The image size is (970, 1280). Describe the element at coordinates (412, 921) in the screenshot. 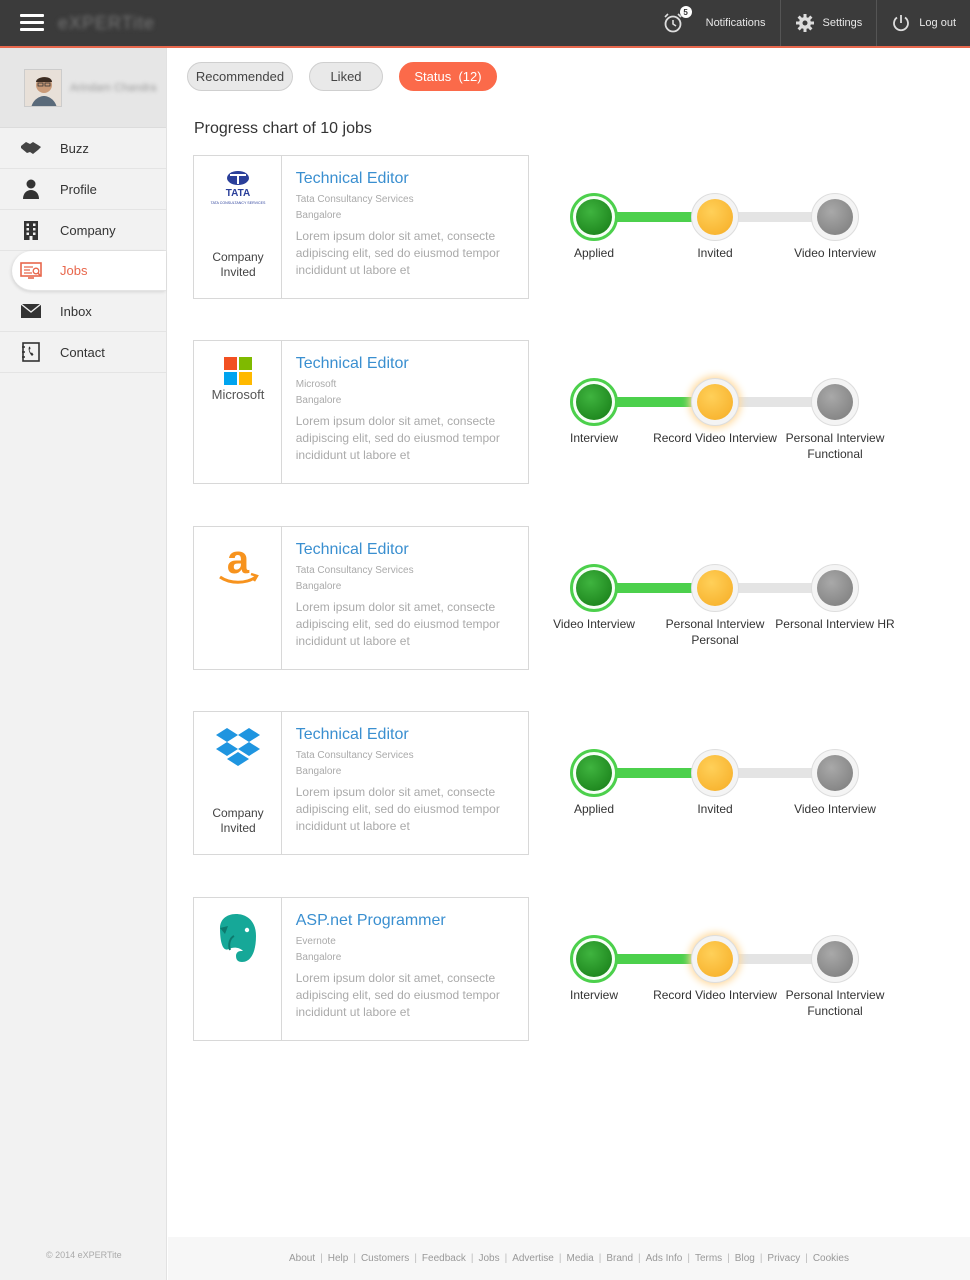

I see `job-title-link: ASP.net Programmer` at that location.